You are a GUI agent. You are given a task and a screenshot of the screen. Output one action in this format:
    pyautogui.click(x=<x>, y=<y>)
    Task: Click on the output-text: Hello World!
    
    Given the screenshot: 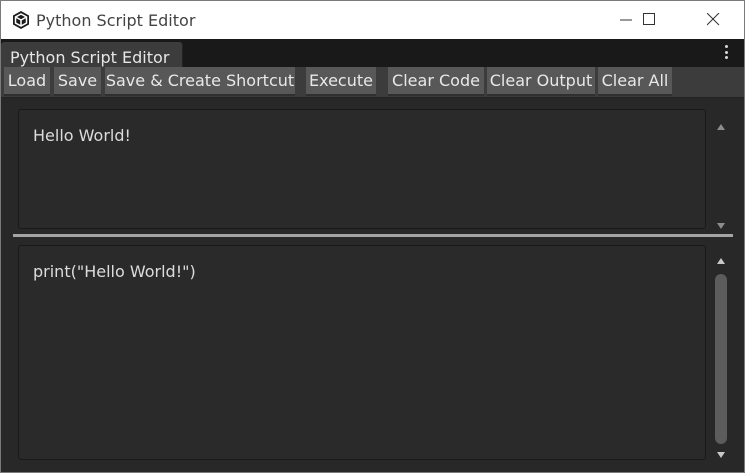 What is the action you would take?
    pyautogui.click(x=82, y=135)
    